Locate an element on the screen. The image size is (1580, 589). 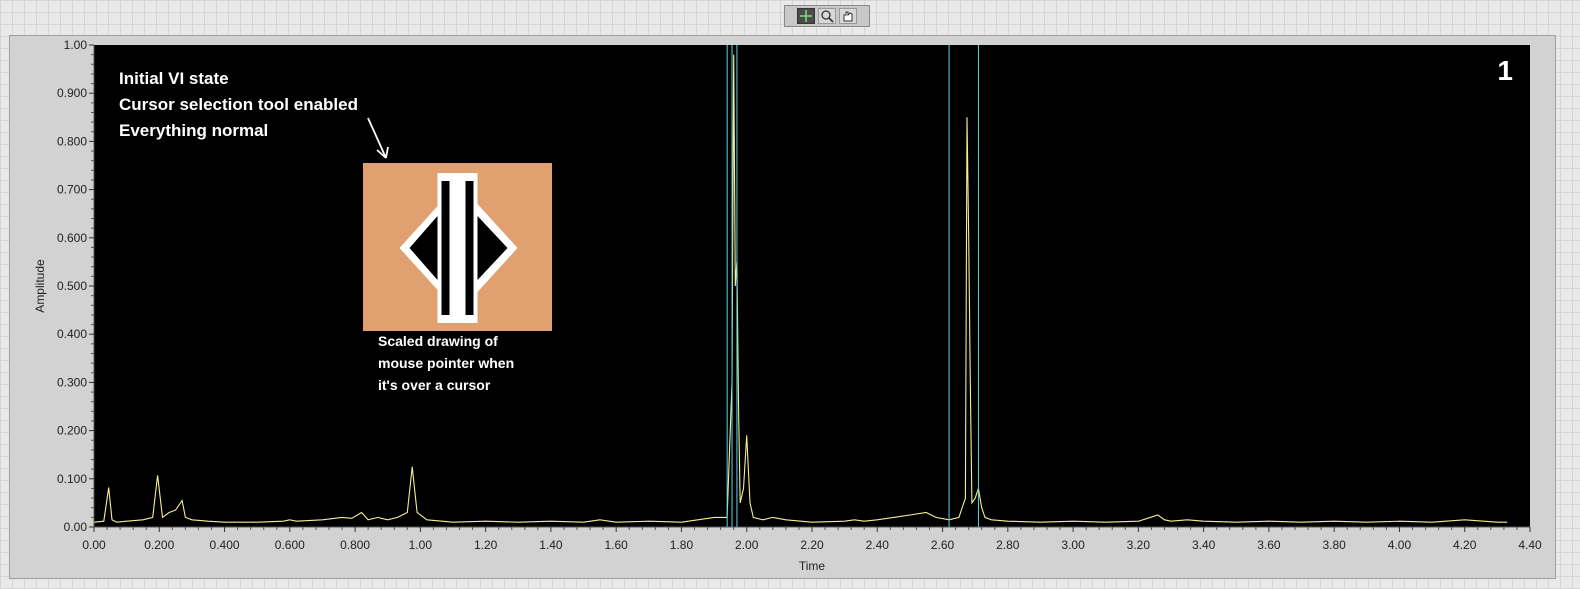
y-tick-label: 0.700 is located at coordinates (72, 190).